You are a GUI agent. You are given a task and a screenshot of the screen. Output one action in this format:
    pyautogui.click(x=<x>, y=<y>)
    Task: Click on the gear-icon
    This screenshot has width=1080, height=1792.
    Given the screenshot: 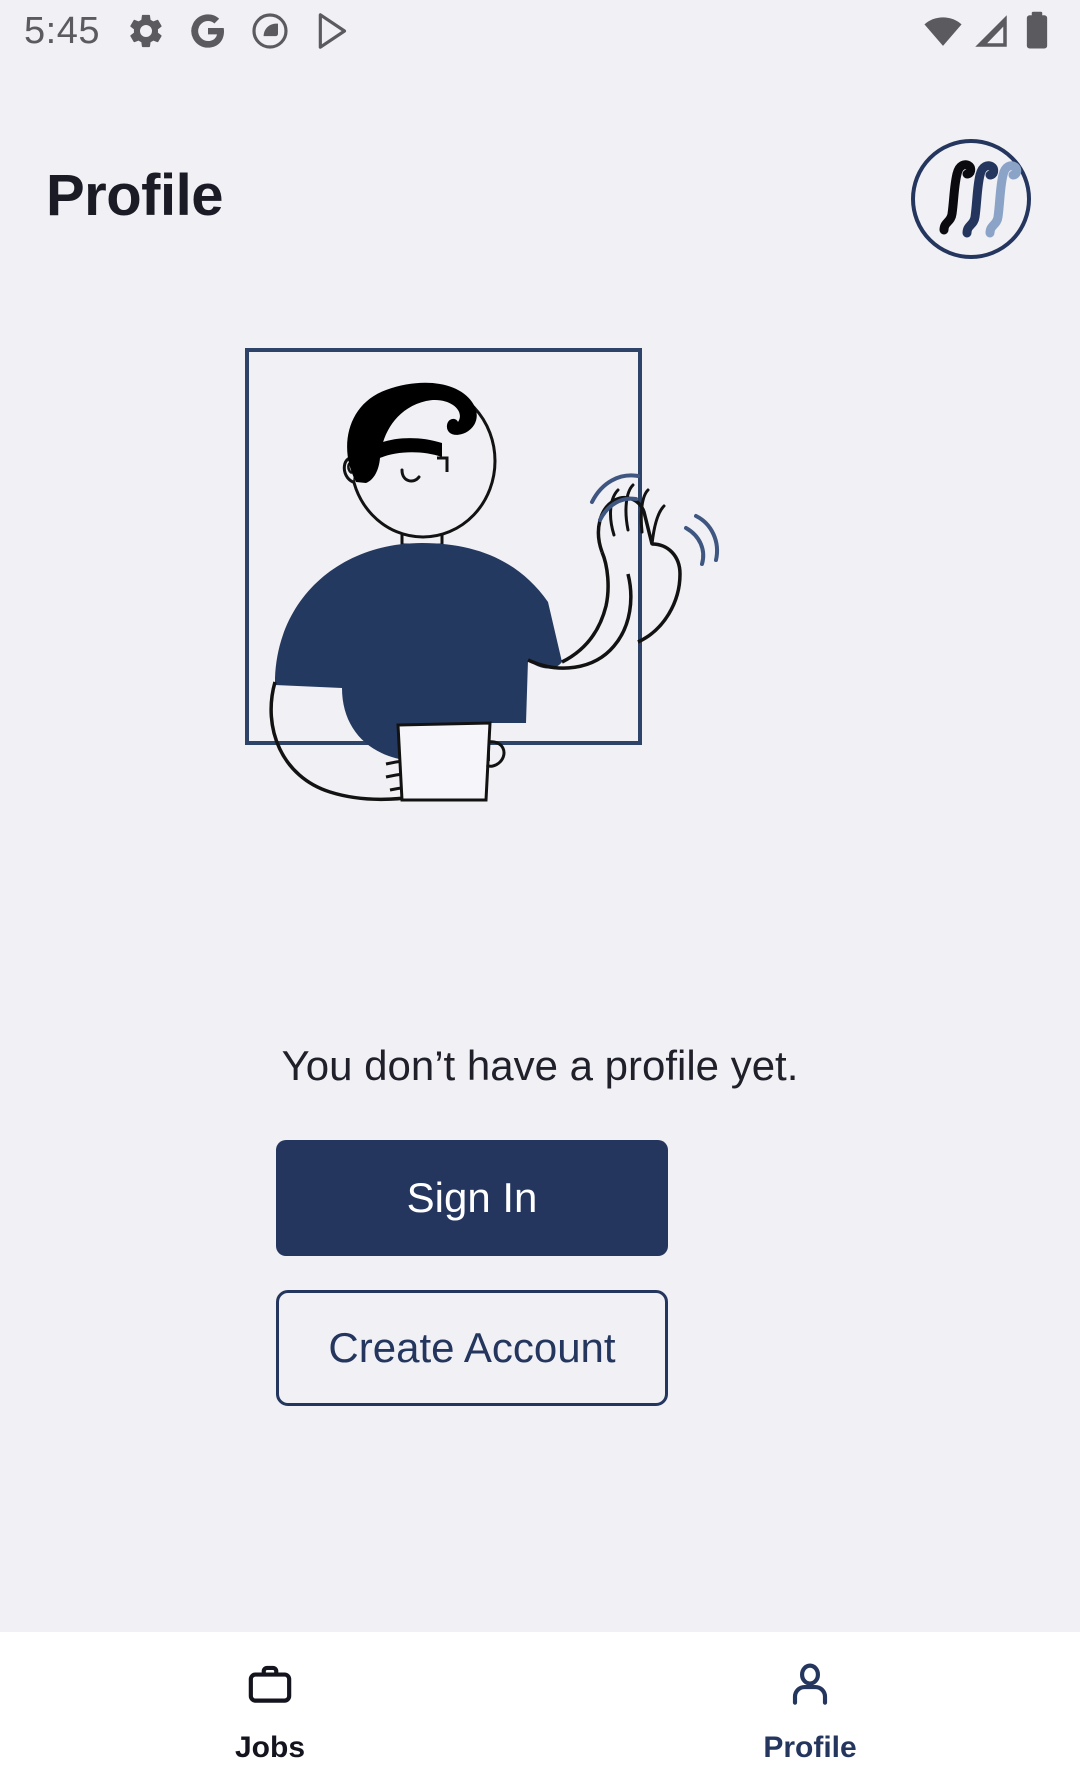 What is the action you would take?
    pyautogui.click(x=146, y=31)
    